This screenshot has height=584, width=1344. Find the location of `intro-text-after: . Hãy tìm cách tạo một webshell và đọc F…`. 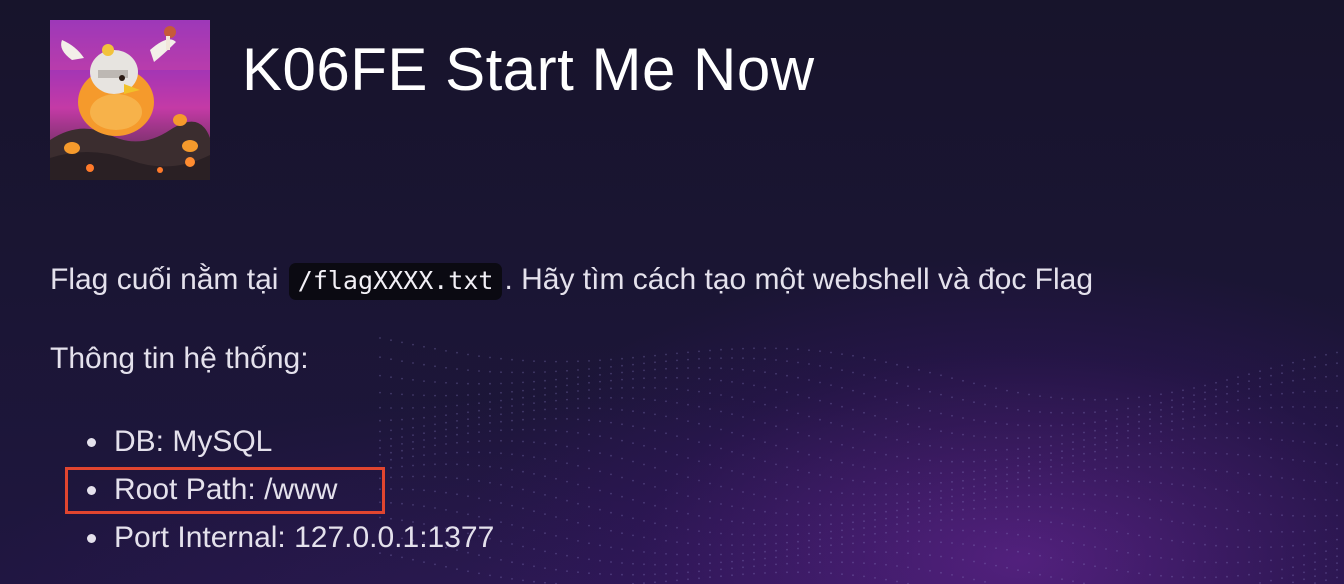

intro-text-after: . Hãy tìm cách tạo một webshell và đọc F… is located at coordinates (799, 279).